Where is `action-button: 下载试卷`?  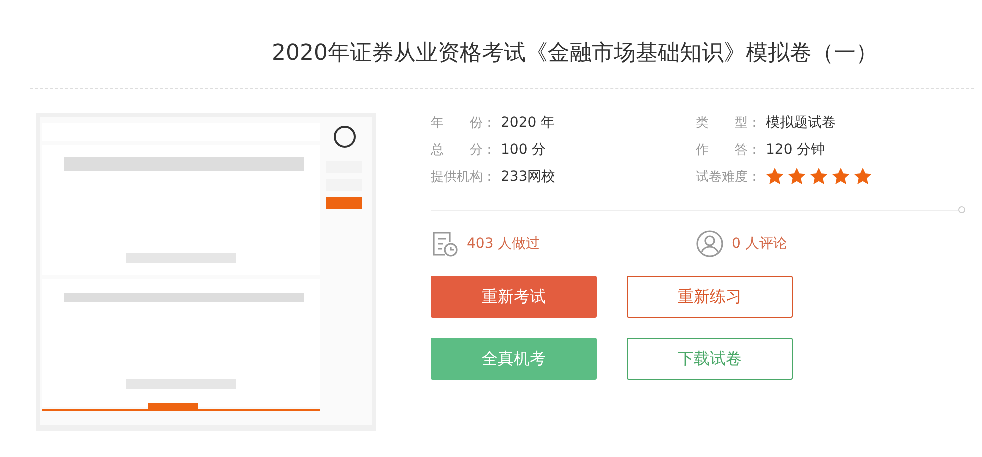
action-button: 下载试卷 is located at coordinates (710, 359).